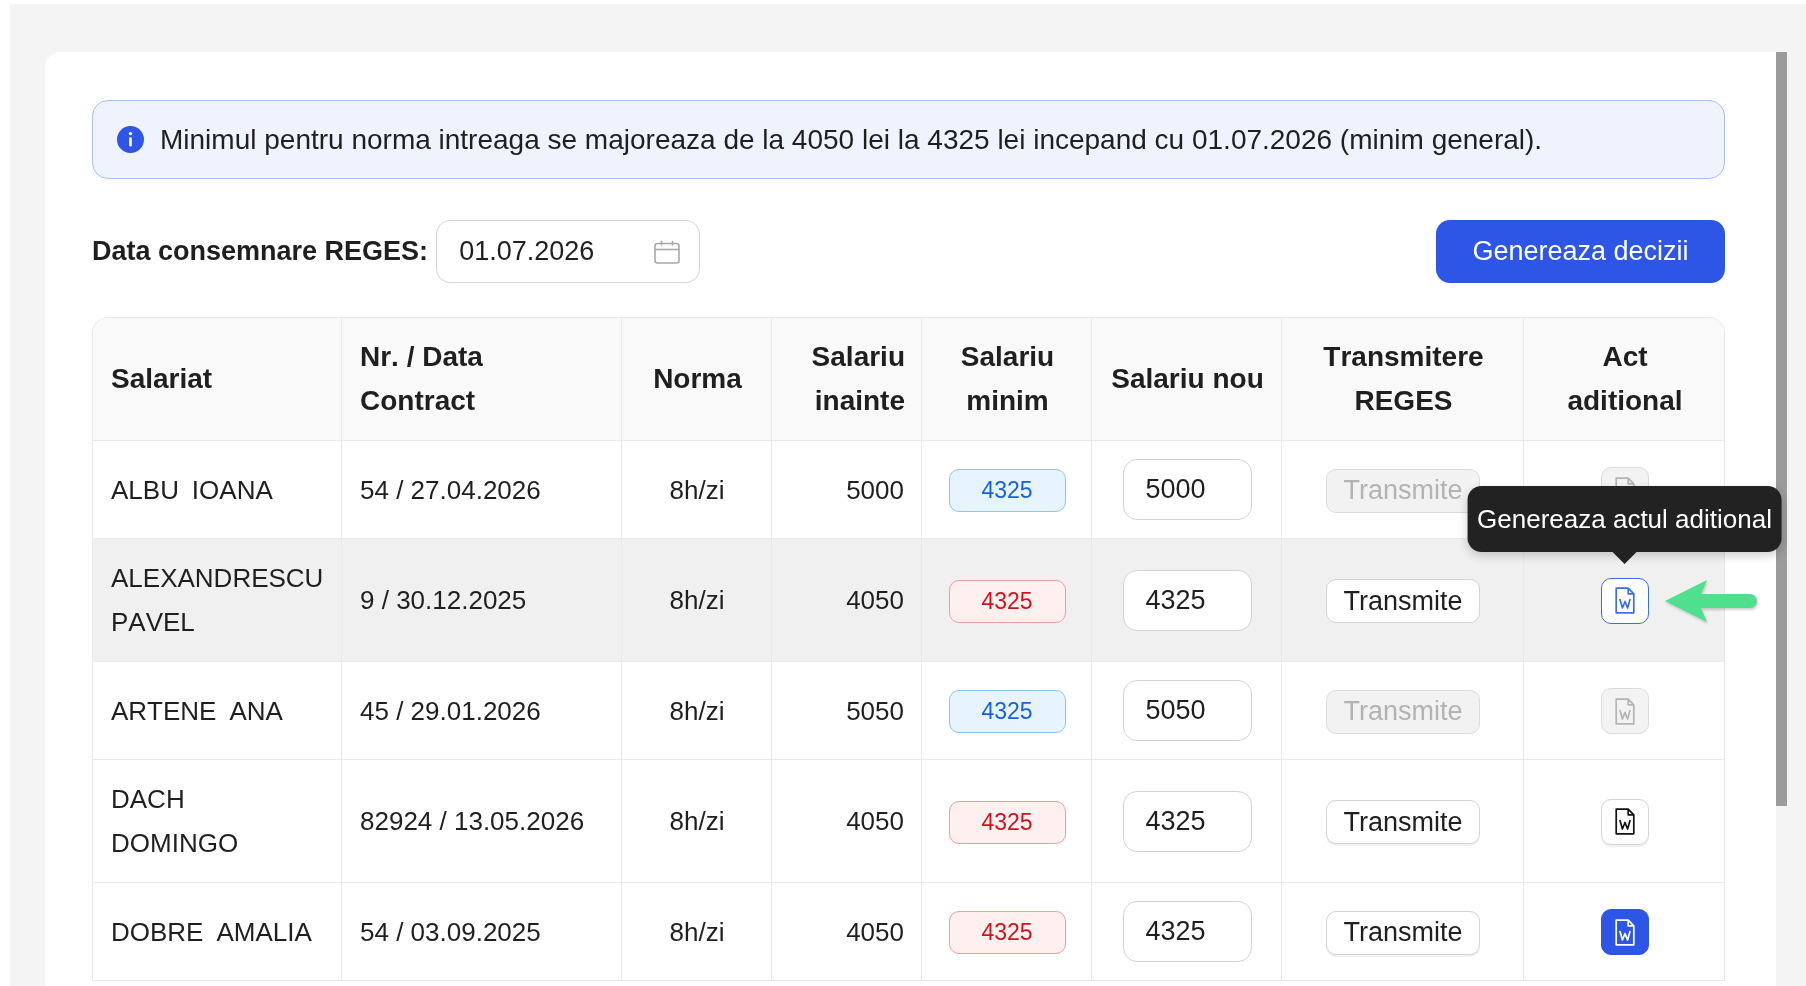 The width and height of the screenshot is (1806, 986). What do you see at coordinates (260, 252) in the screenshot?
I see `date-label: Data consemnare REGES:` at bounding box center [260, 252].